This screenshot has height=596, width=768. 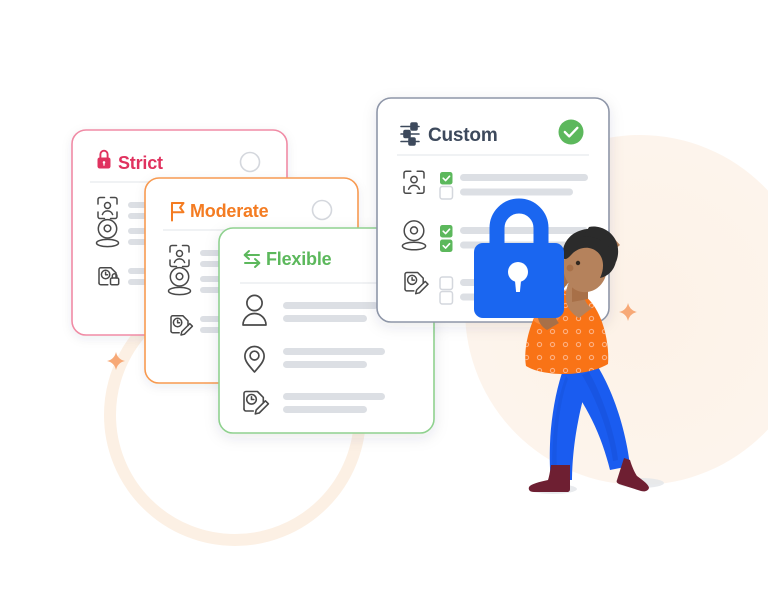 What do you see at coordinates (322, 210) in the screenshot?
I see `card-moderate-radio` at bounding box center [322, 210].